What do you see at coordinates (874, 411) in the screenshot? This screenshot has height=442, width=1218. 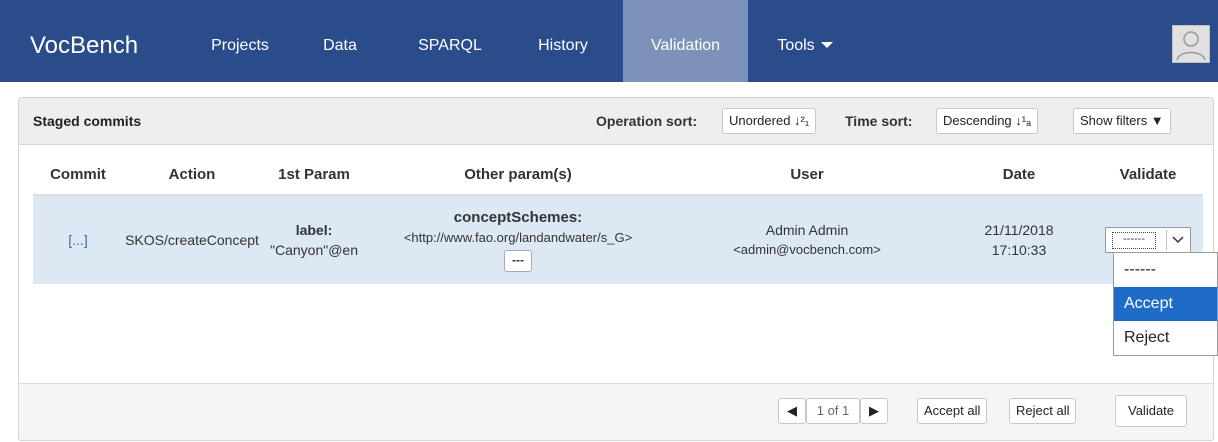 I see `next-page-button: ▶` at bounding box center [874, 411].